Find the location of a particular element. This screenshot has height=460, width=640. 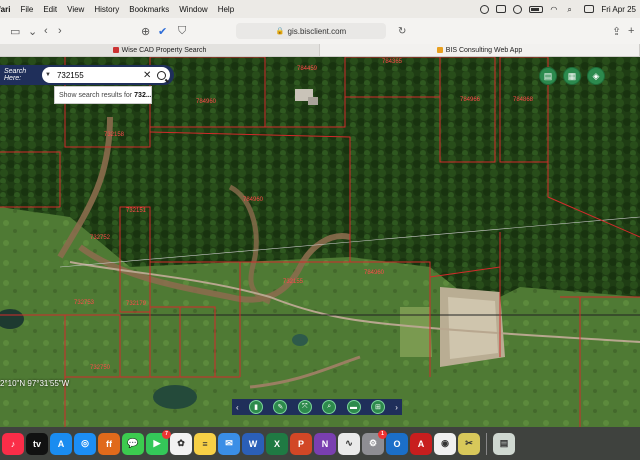

search-label: Search Here: is located at coordinates (15, 75).